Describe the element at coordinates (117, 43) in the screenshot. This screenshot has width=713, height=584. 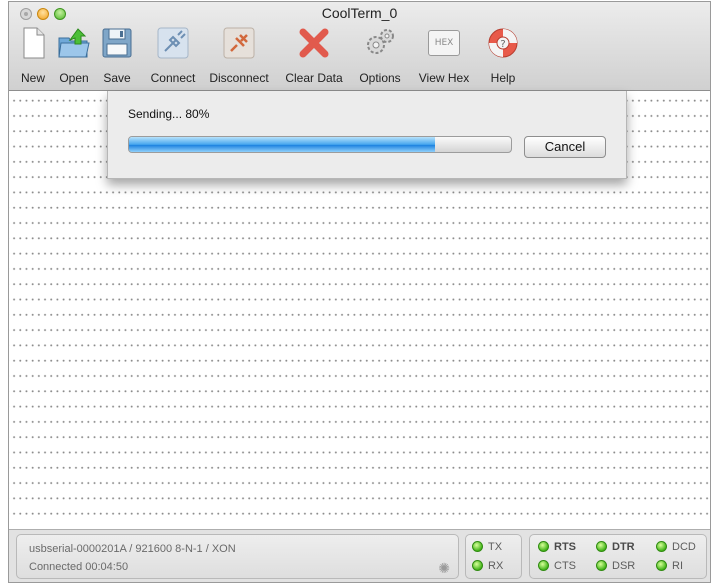
I see `floppy-disk-icon` at that location.